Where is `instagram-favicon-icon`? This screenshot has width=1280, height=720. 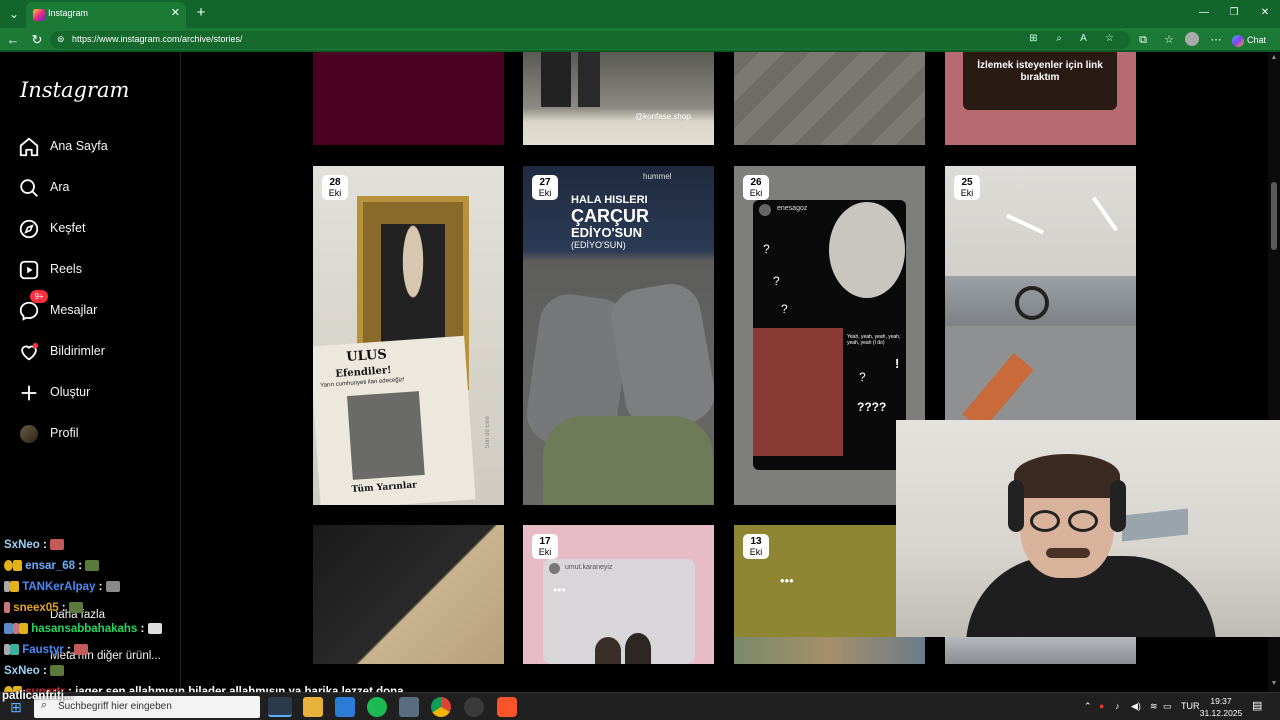 instagram-favicon-icon is located at coordinates (39, 15).